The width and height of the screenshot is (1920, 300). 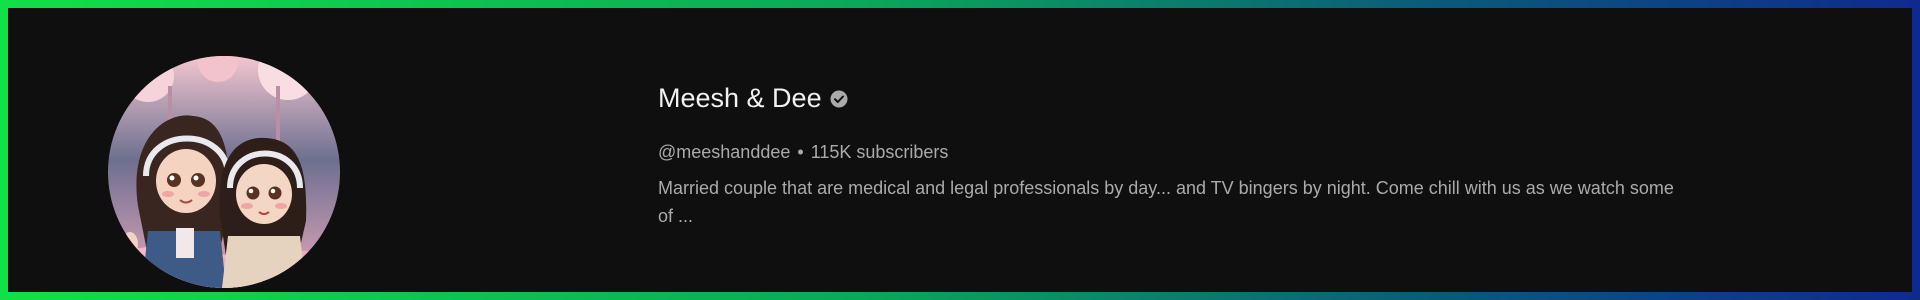 I want to click on subscriber-count: 115K subscribers, so click(x=879, y=152).